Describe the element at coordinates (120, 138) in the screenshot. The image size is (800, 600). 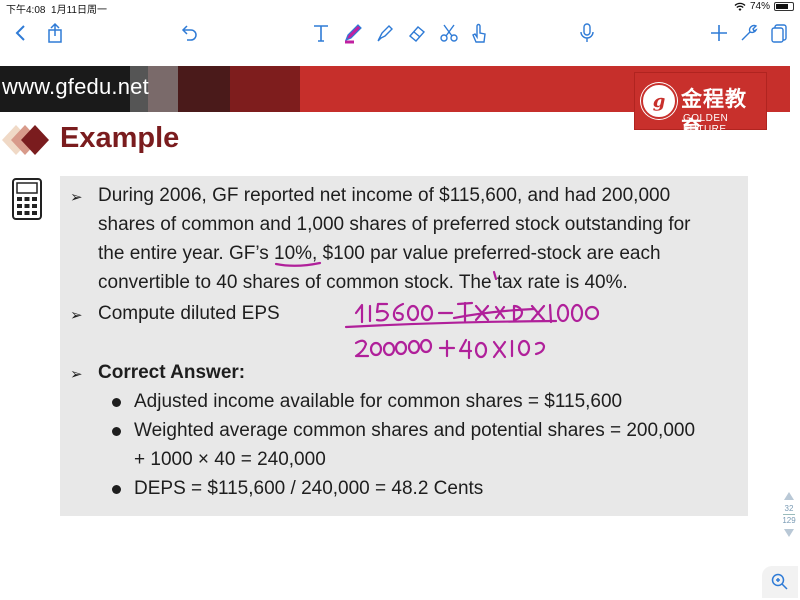
I see `page-title: Example` at that location.